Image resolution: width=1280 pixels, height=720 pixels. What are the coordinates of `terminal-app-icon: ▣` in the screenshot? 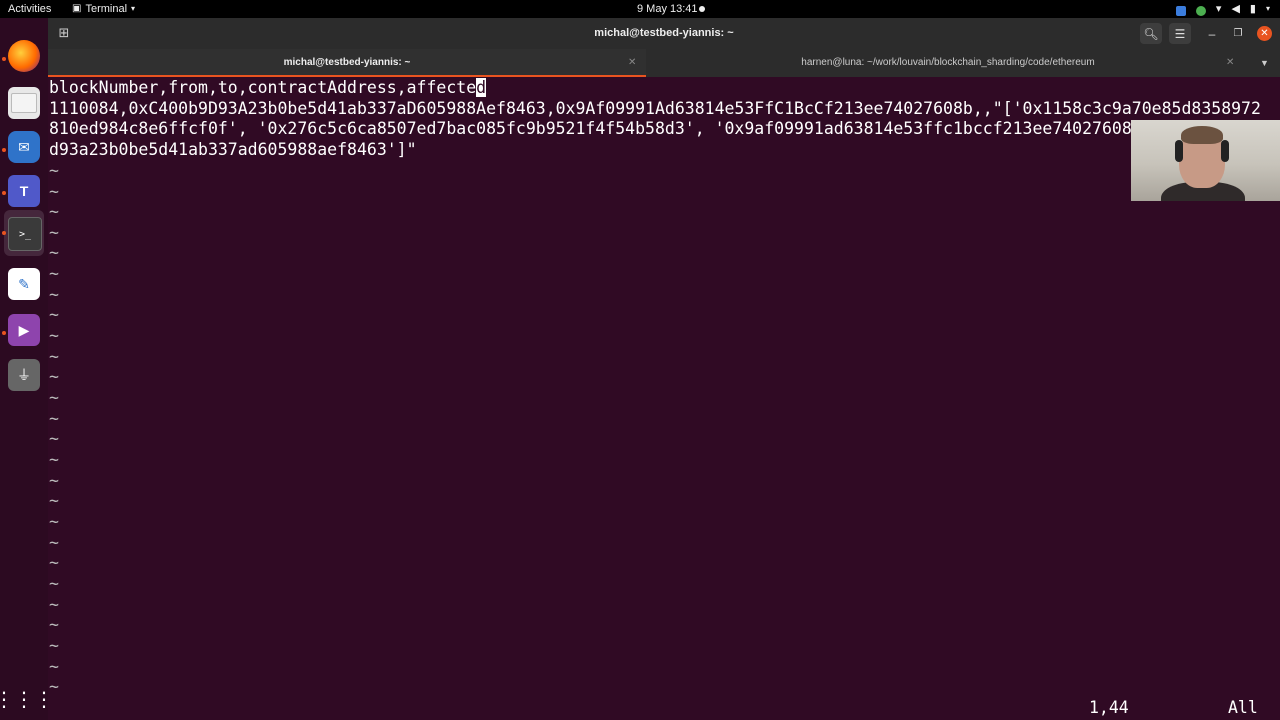 It's located at (77, 8).